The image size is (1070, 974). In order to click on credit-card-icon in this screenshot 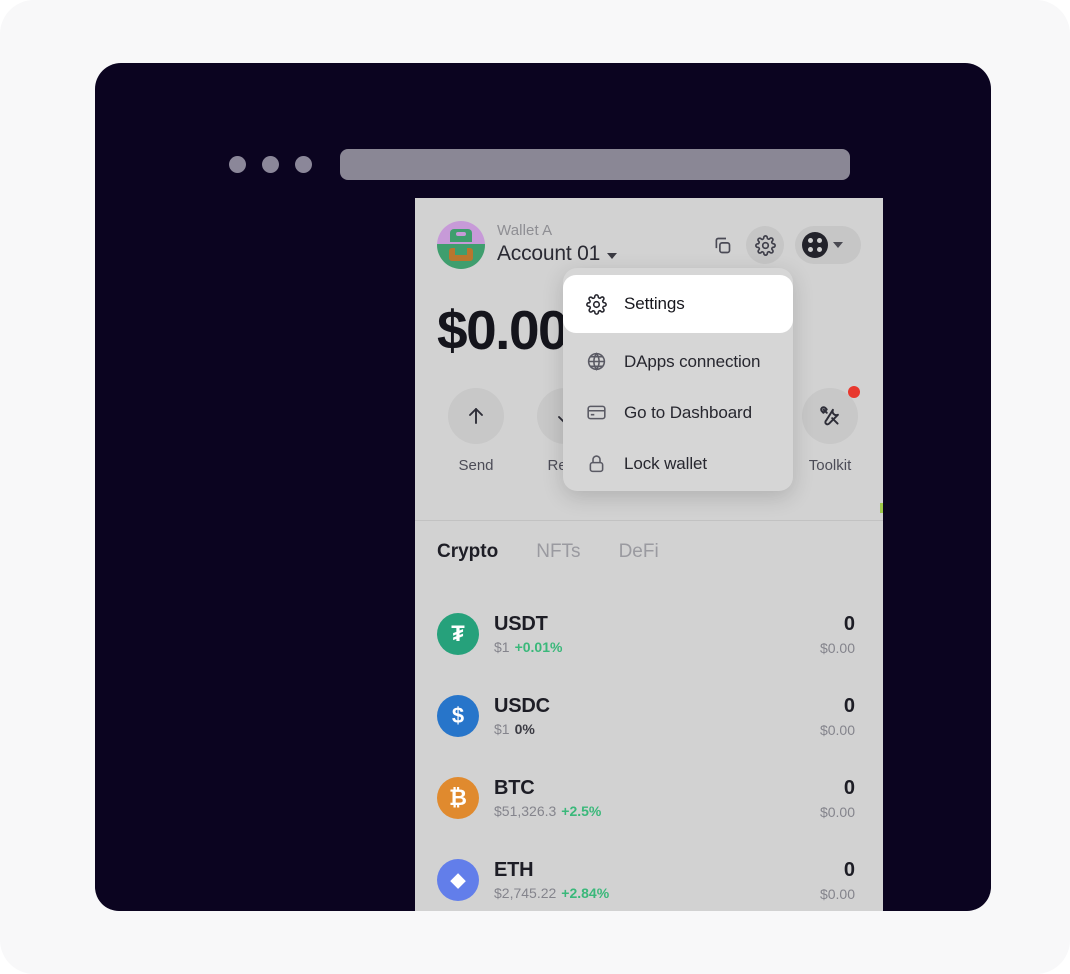, I will do `click(596, 413)`.